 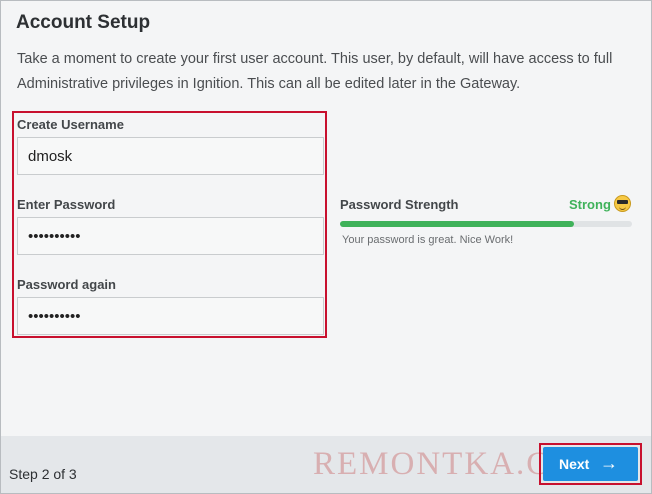 I want to click on username-input, so click(x=170, y=156).